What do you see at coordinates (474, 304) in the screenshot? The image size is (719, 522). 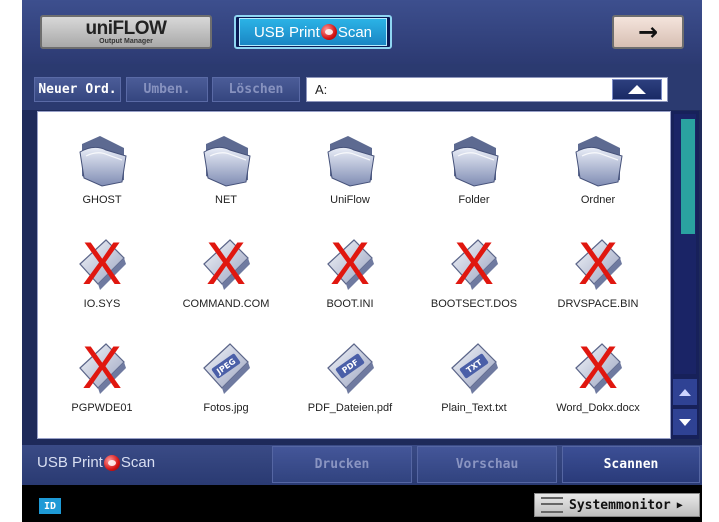 I see `file-name-label: BOOTSECT.DOS` at bounding box center [474, 304].